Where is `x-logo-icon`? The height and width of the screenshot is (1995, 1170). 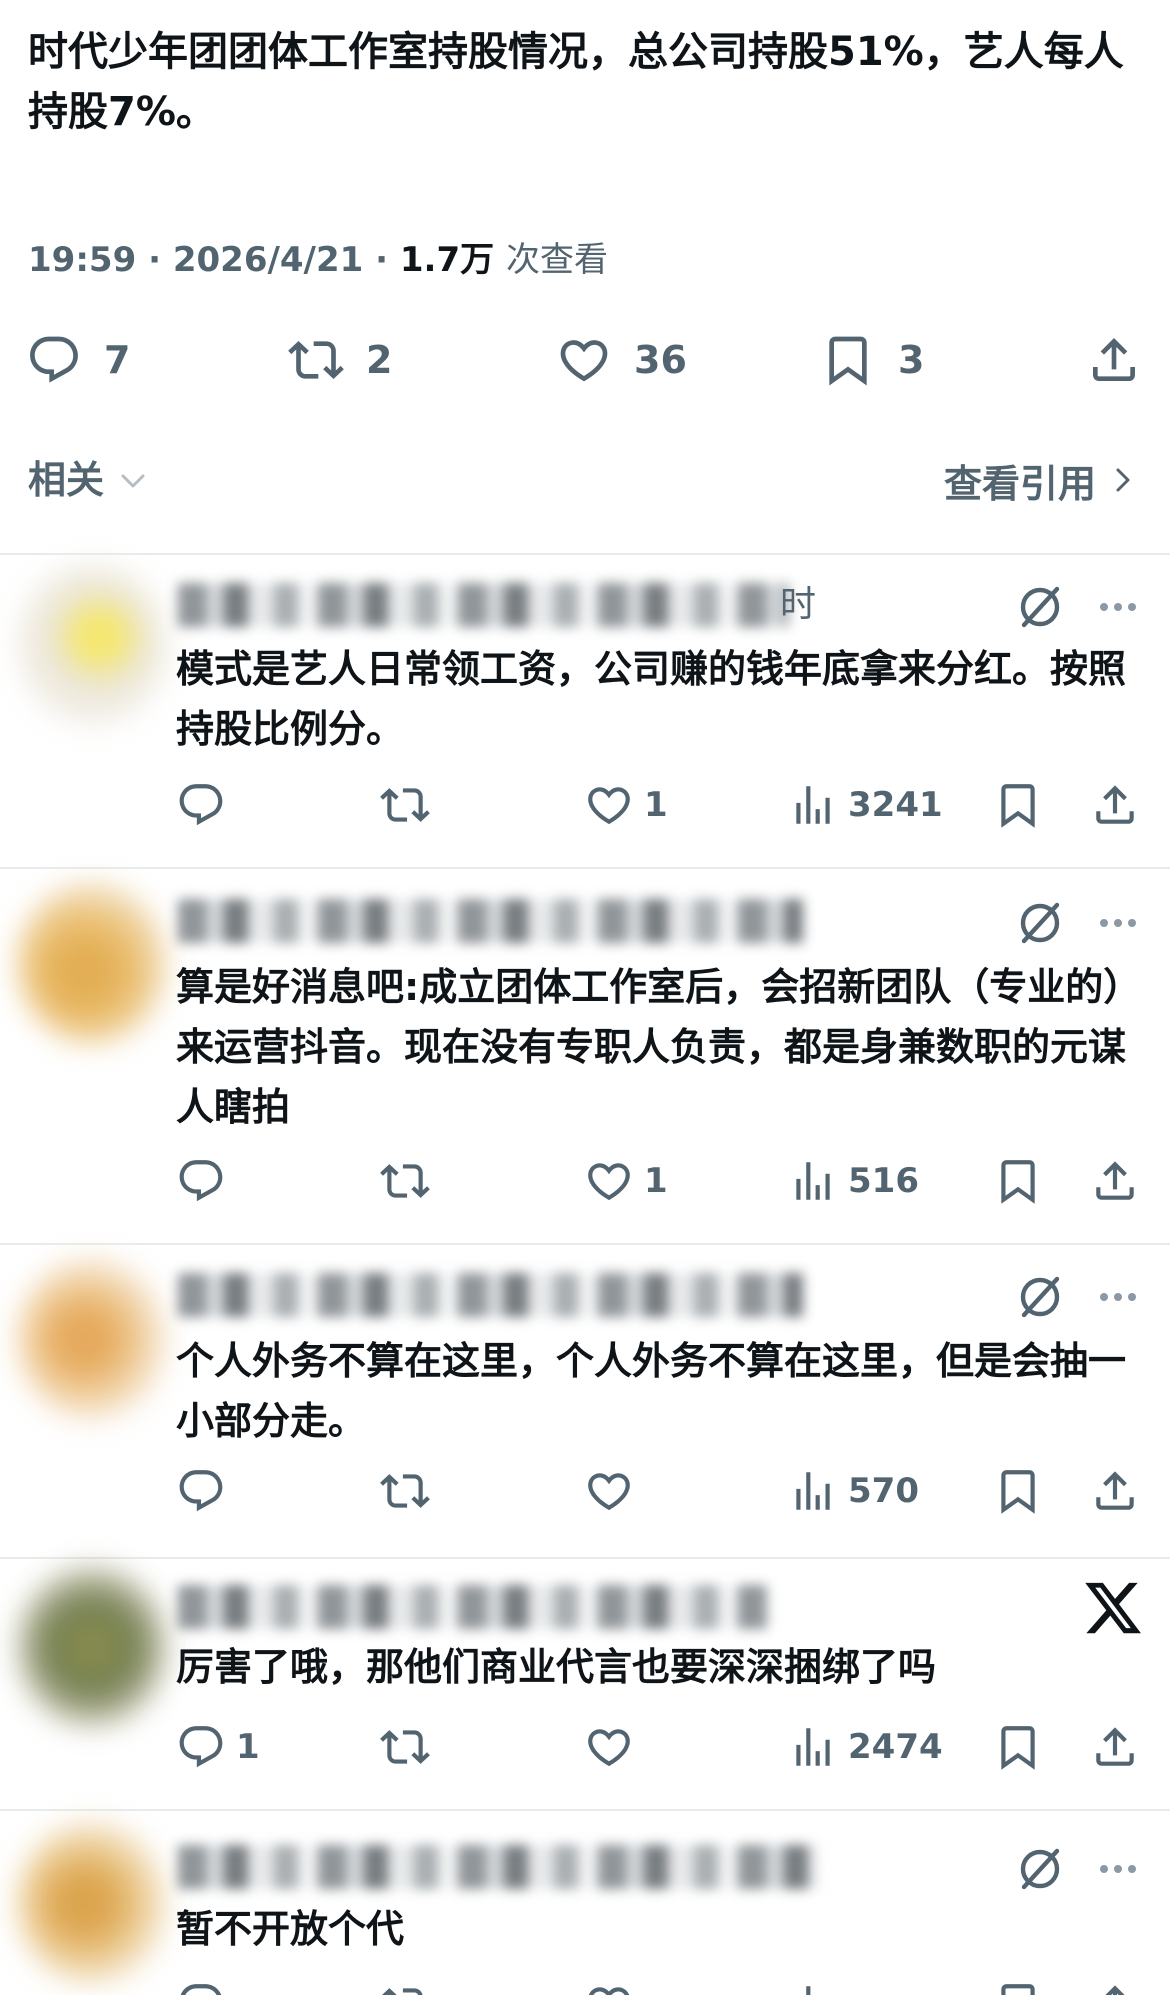 x-logo-icon is located at coordinates (1113, 1608).